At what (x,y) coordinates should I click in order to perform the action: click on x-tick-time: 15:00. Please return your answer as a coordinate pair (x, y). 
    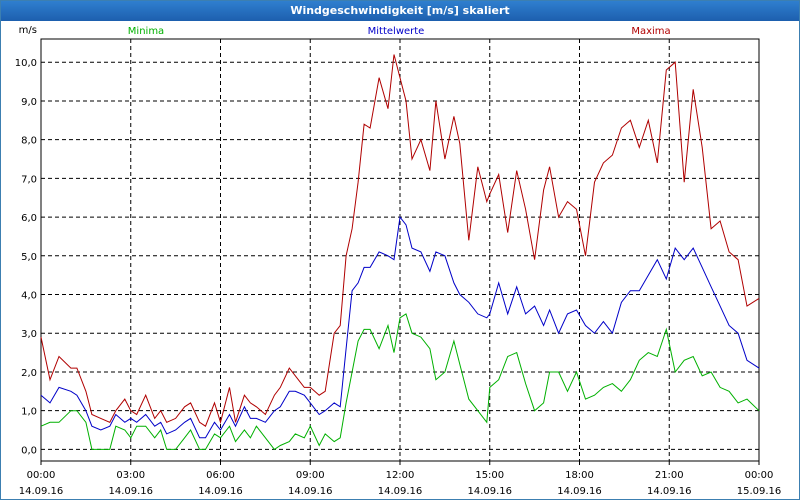
    Looking at the image, I should click on (489, 475).